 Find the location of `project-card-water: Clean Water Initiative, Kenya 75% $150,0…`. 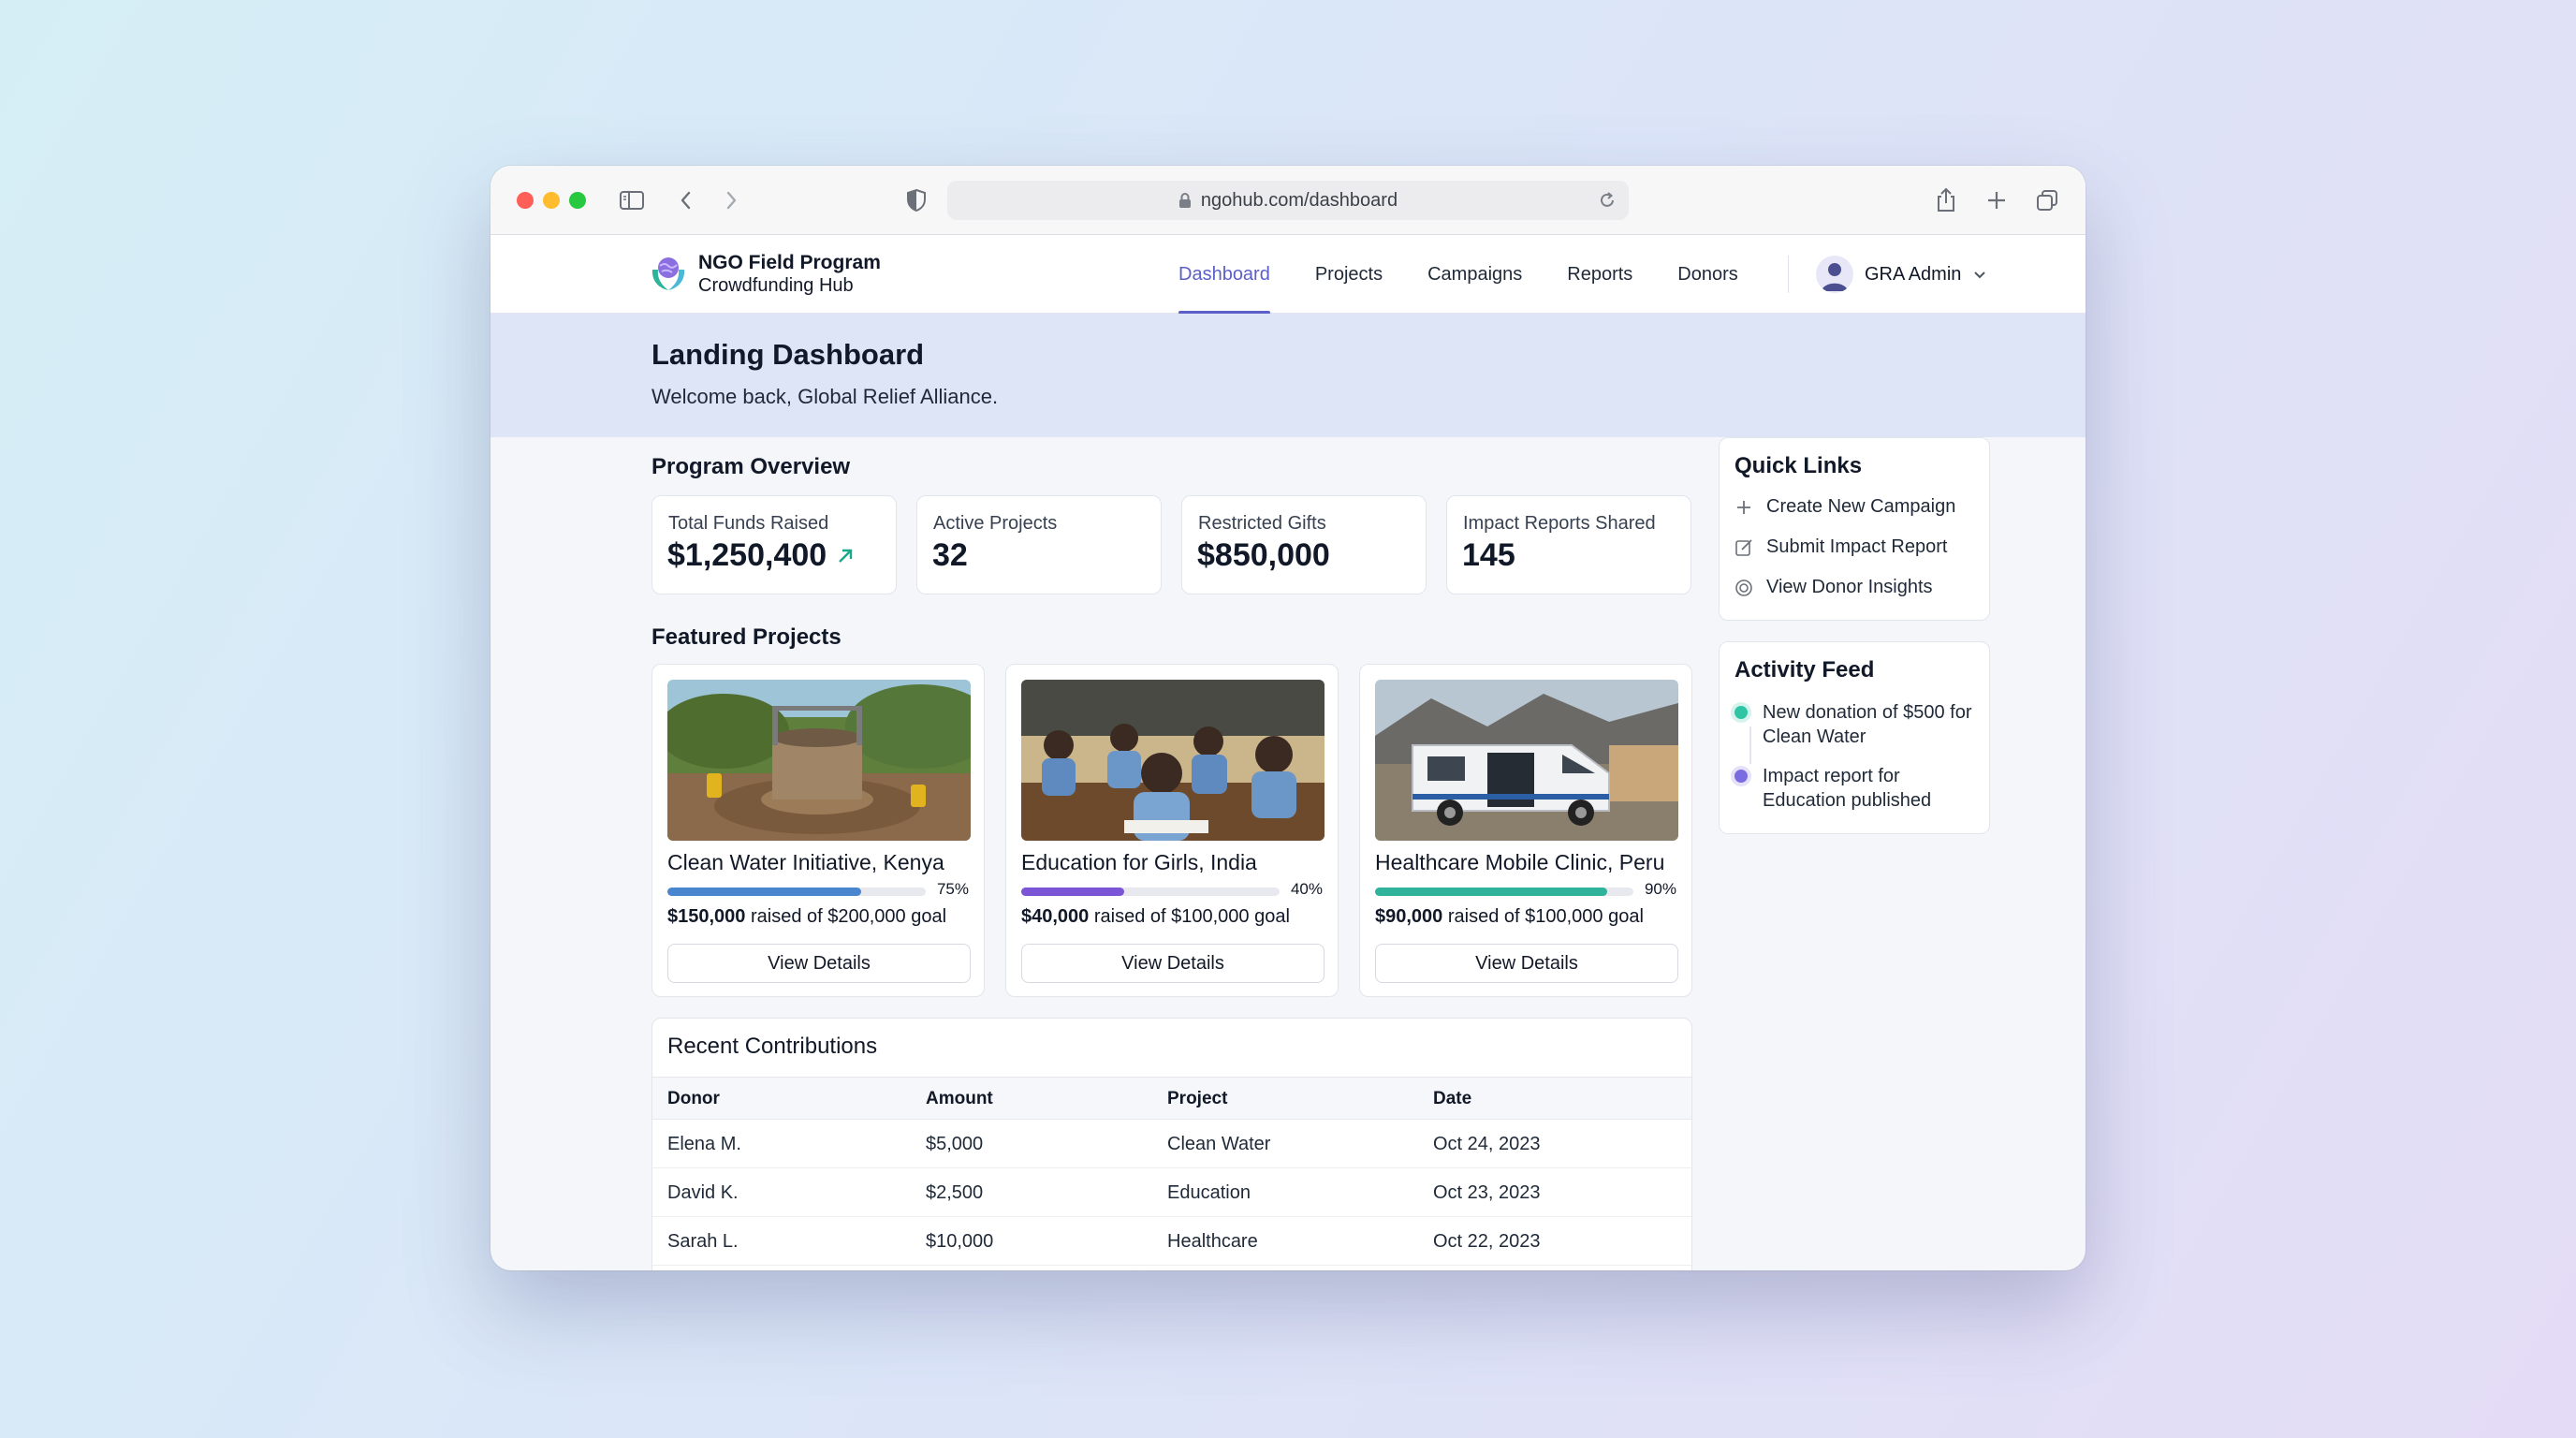

project-card-water: Clean Water Initiative, Kenya 75% $150,0… is located at coordinates (818, 830).